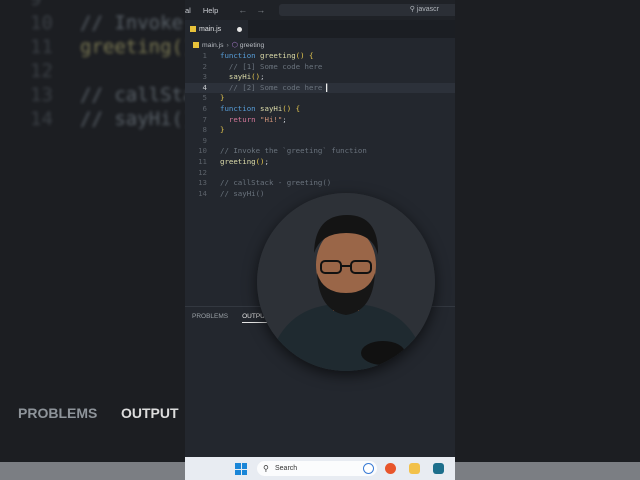 The width and height of the screenshot is (640, 480). Describe the element at coordinates (112, 47) in the screenshot. I see `bg-code-line: 11 greeting()` at that location.